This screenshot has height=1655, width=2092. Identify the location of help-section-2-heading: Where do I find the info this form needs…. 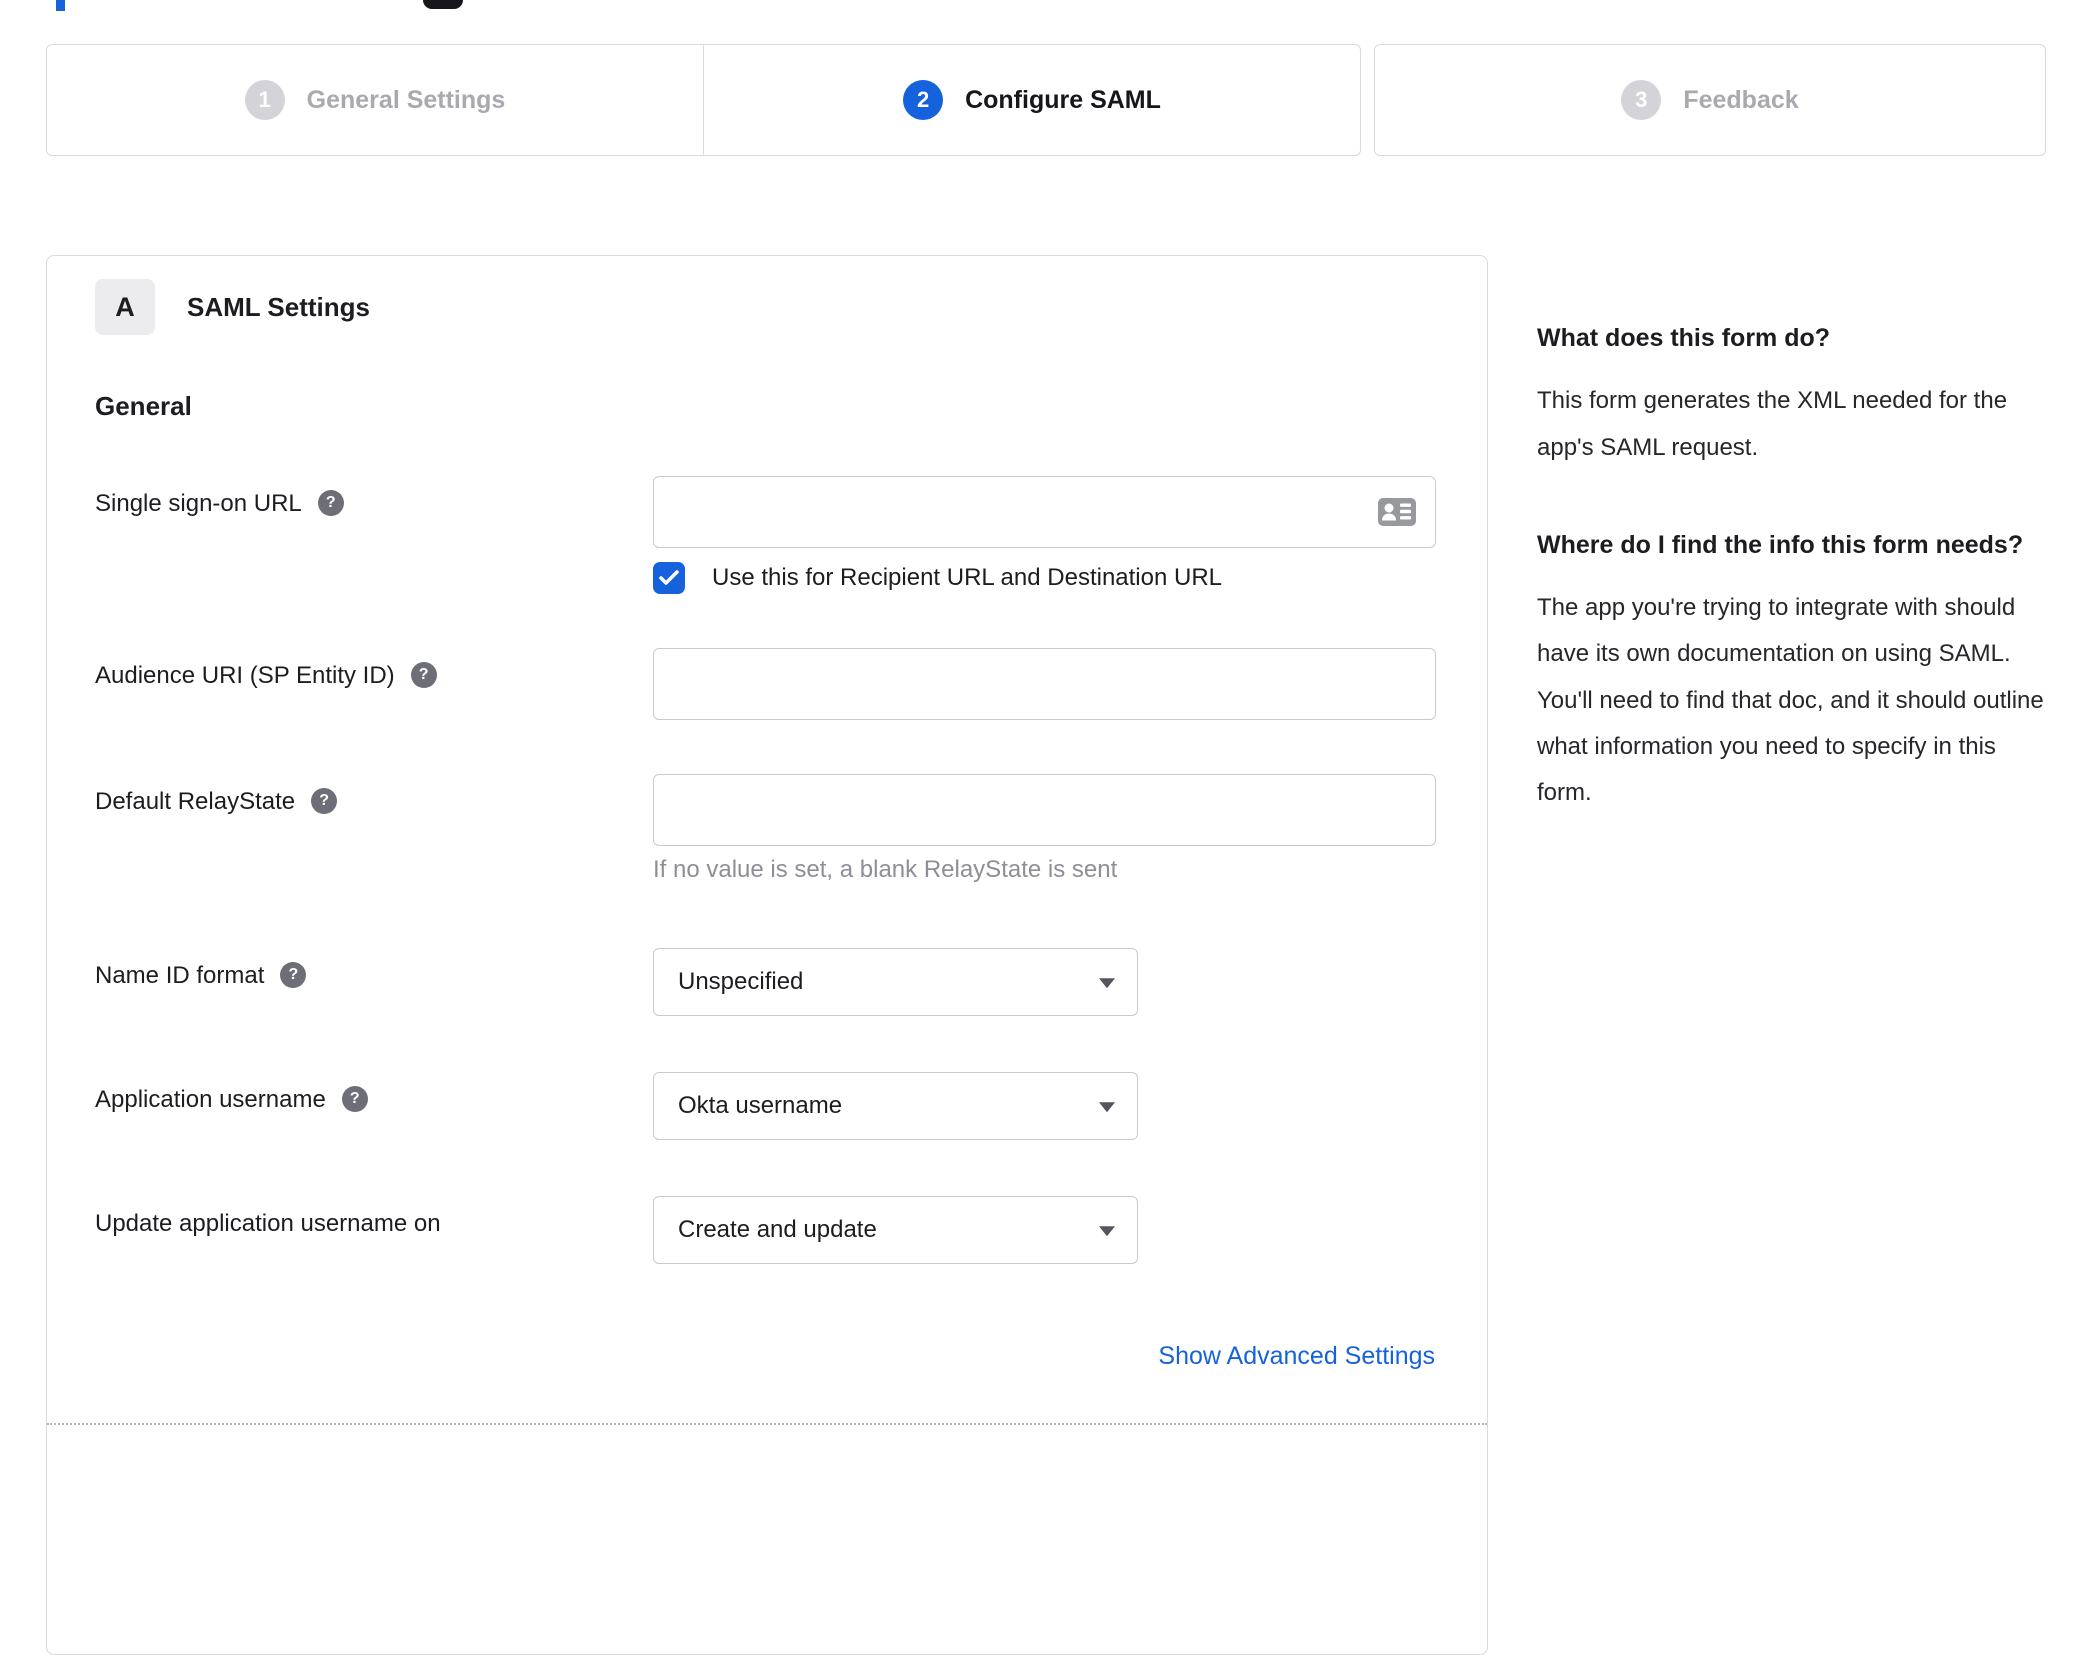
(1780, 544).